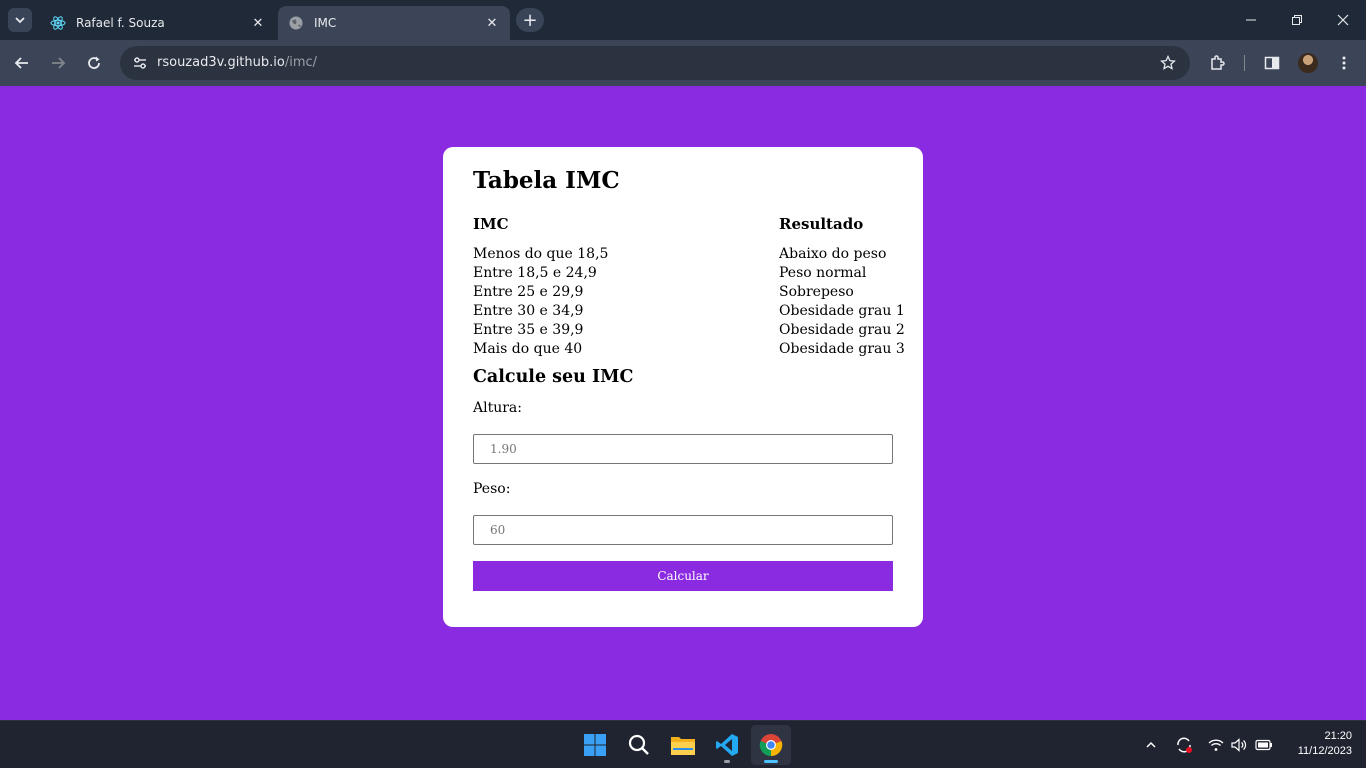 This screenshot has width=1366, height=768. I want to click on reload-icon, so click(94, 62).